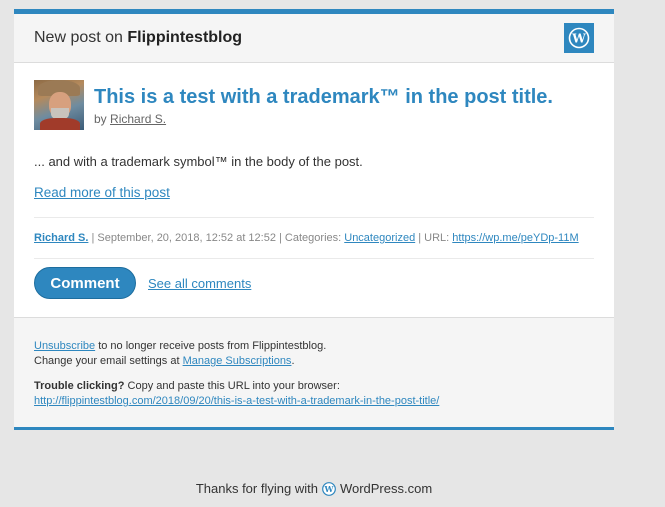  I want to click on author-link: Richard S., so click(138, 119).